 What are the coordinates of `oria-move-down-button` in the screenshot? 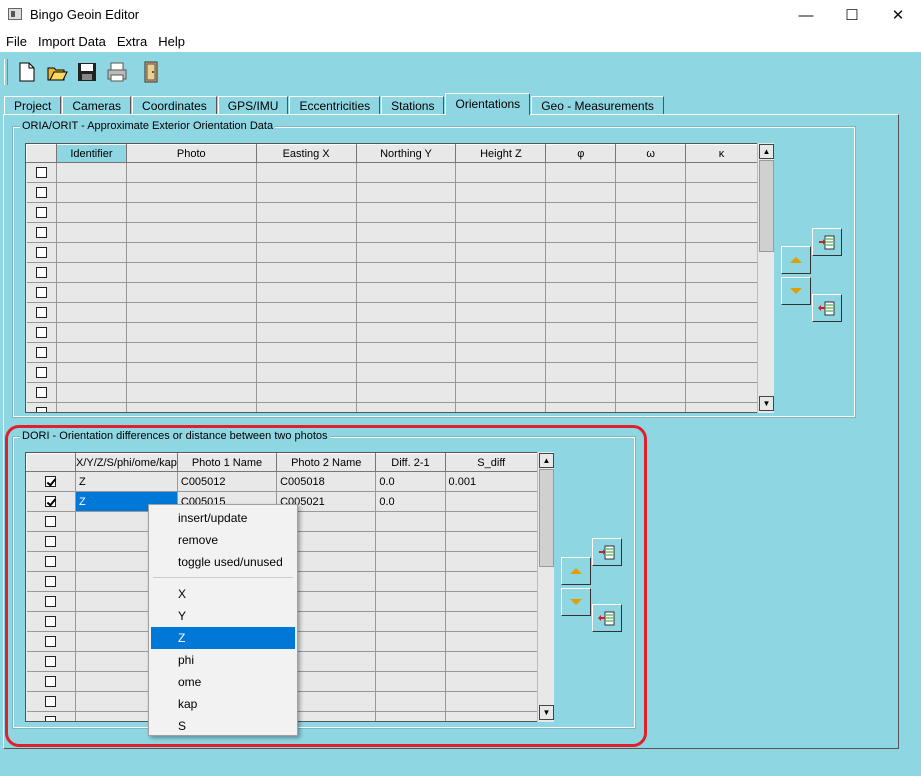 It's located at (796, 291).